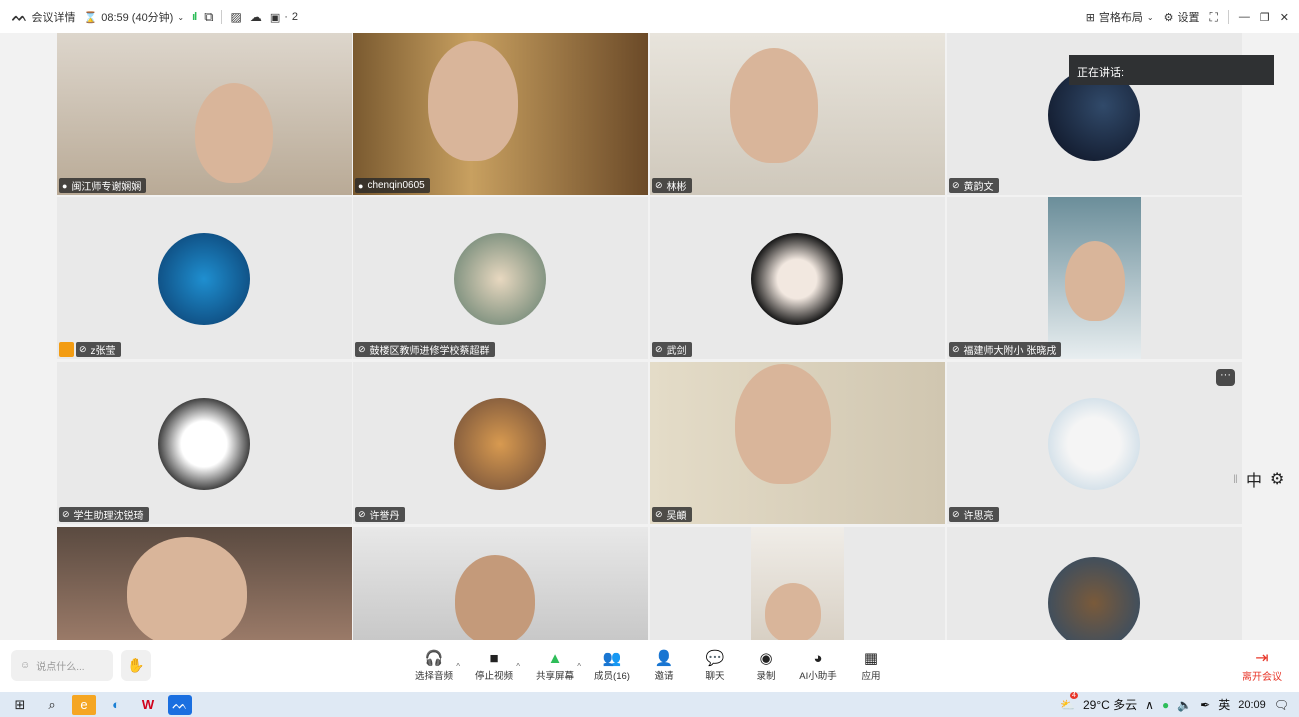 The width and height of the screenshot is (1299, 717). I want to click on chat-label: 聊天, so click(715, 676).